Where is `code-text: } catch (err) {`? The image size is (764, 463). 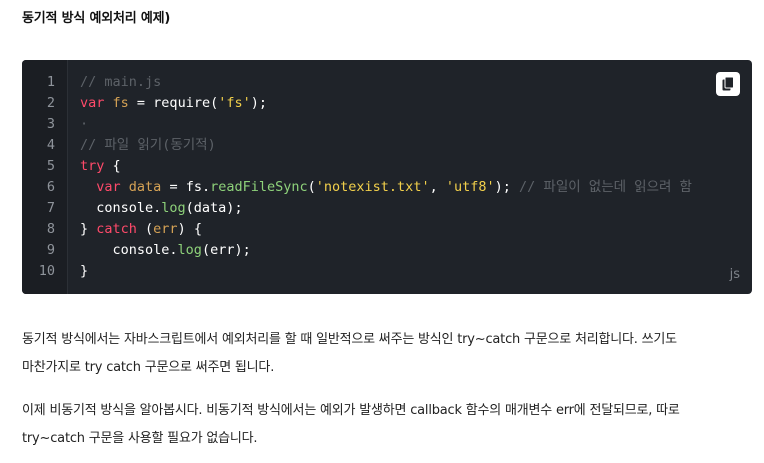
code-text: } catch (err) { is located at coordinates (141, 229).